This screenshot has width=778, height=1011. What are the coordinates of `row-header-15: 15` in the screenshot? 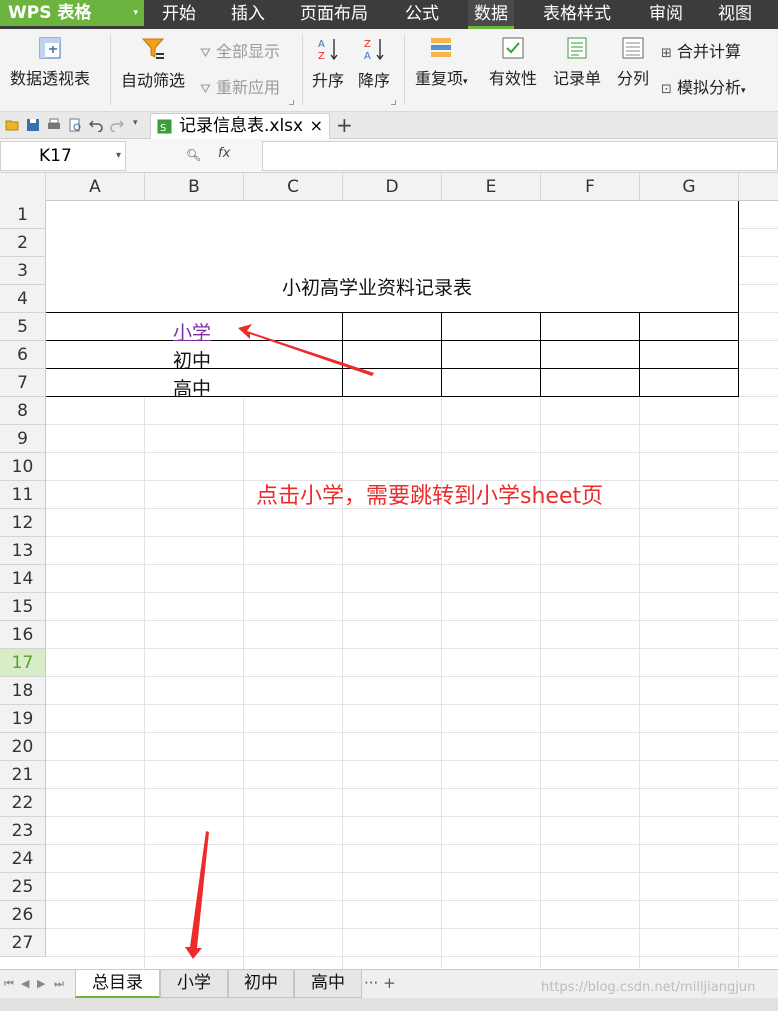 It's located at (23, 607).